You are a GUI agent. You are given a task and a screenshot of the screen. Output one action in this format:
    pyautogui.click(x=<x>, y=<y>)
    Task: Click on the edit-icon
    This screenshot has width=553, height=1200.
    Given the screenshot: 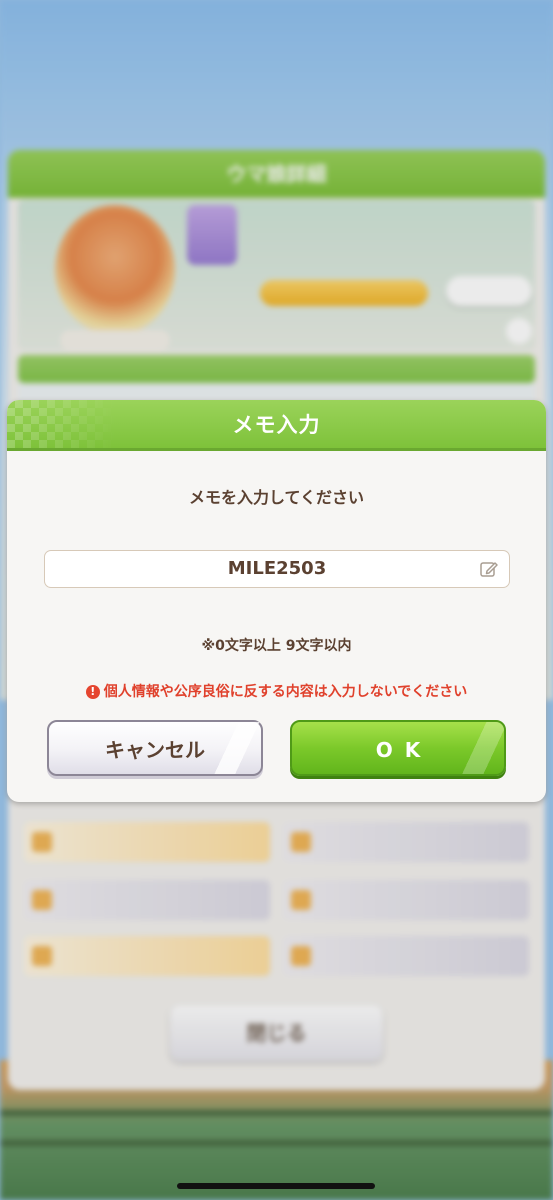 What is the action you would take?
    pyautogui.click(x=489, y=569)
    